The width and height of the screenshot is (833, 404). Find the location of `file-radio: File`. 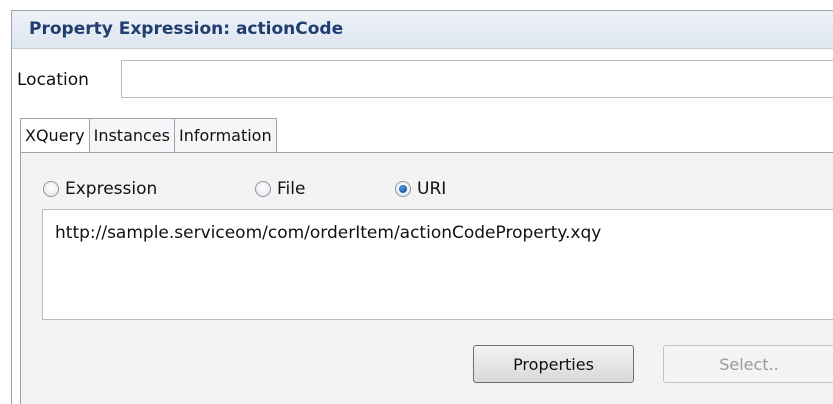

file-radio: File is located at coordinates (280, 189).